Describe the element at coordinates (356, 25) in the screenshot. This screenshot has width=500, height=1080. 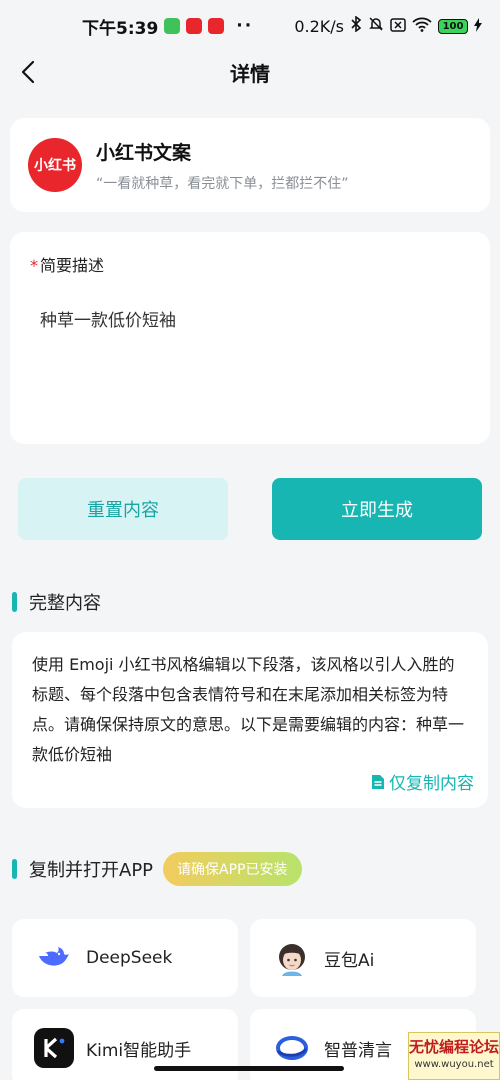
I see `bluetooth-icon` at that location.